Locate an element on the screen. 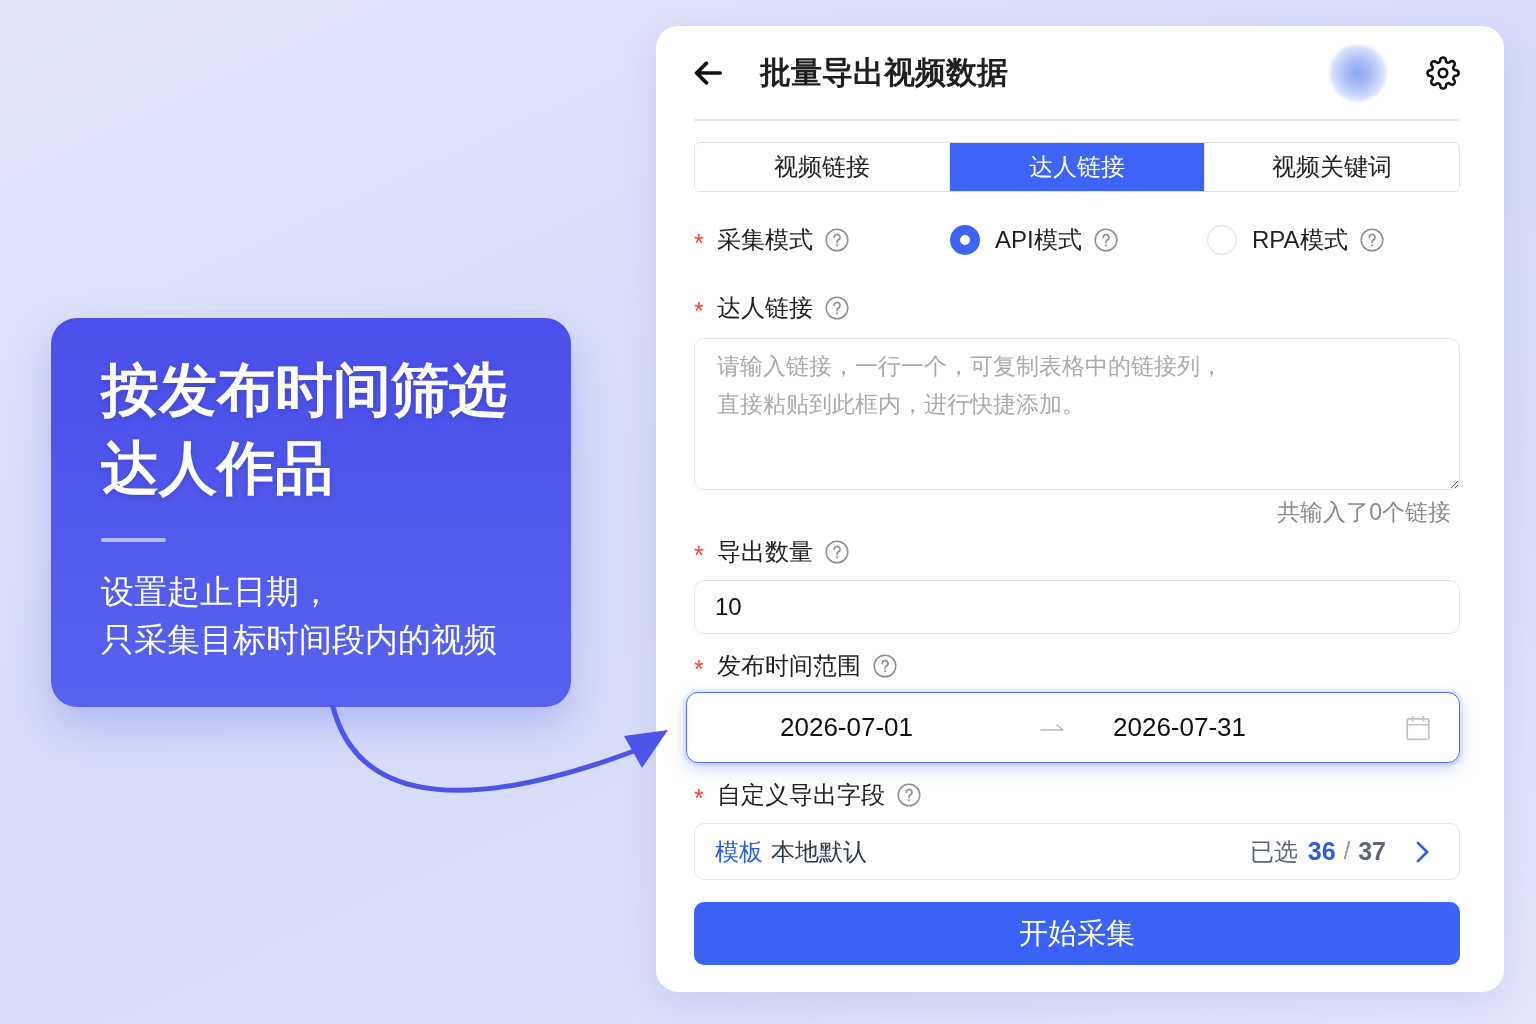 The height and width of the screenshot is (1024, 1536). count-input: 10 is located at coordinates (1077, 607).